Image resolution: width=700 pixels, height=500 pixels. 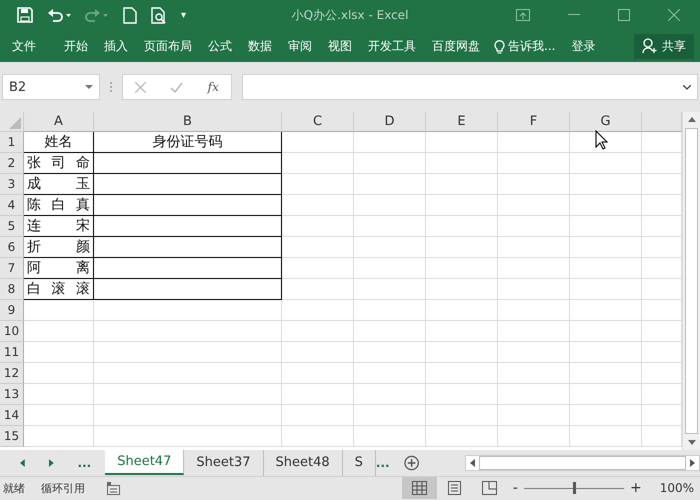 I want to click on sign-in-link: 登录, so click(x=583, y=46).